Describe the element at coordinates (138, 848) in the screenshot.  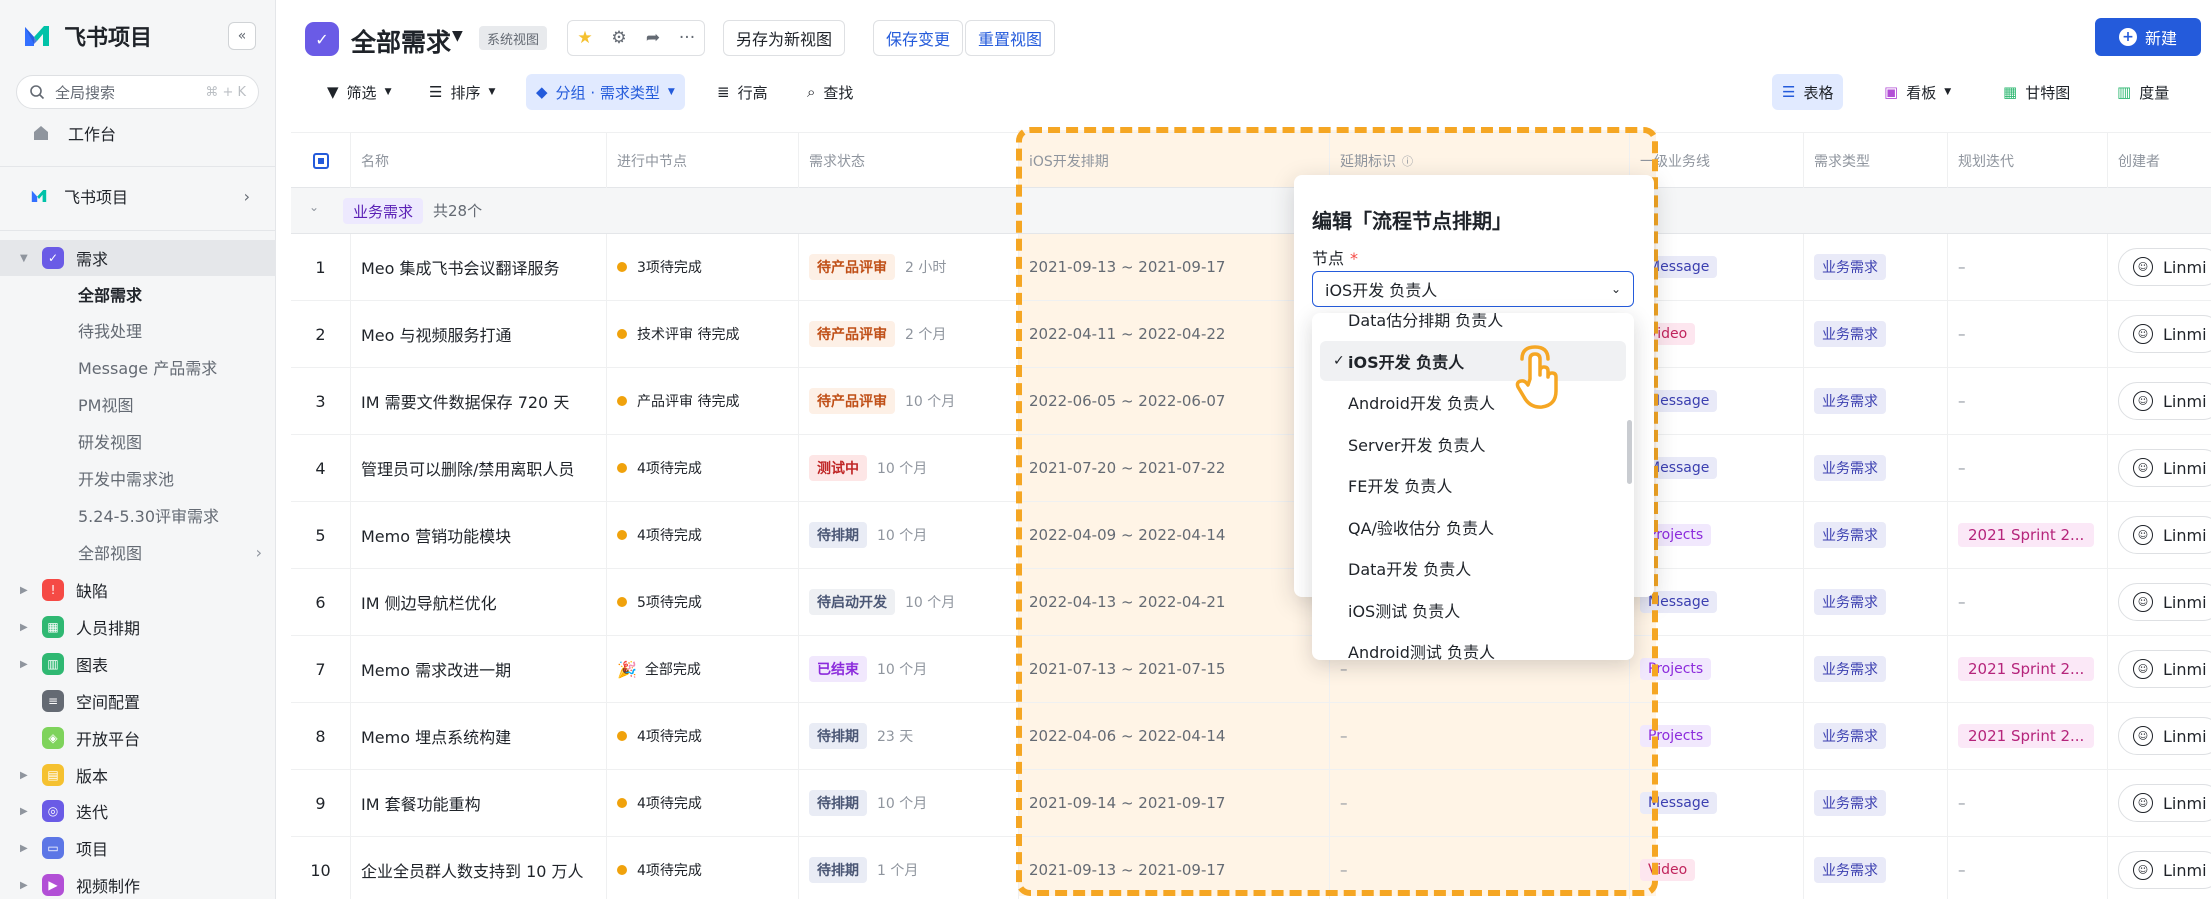
I see `sidebar-item-projects: ▶ ▭ 项目` at that location.